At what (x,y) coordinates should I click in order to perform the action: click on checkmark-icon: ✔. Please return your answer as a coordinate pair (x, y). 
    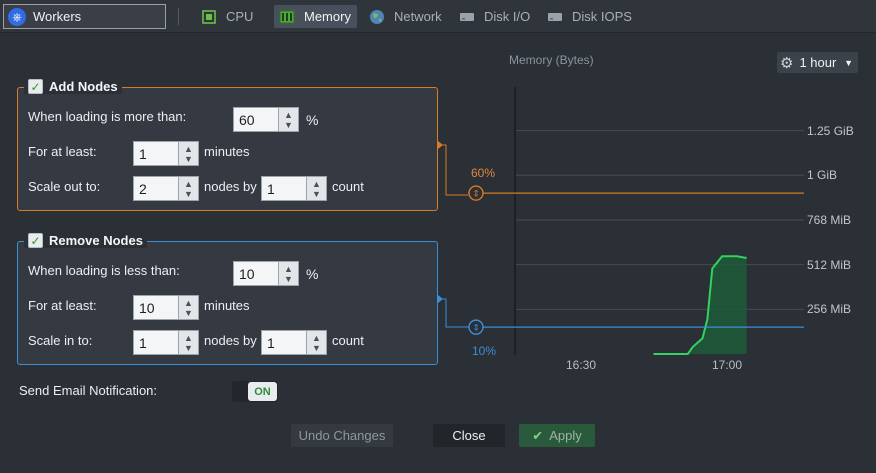
    Looking at the image, I should click on (538, 435).